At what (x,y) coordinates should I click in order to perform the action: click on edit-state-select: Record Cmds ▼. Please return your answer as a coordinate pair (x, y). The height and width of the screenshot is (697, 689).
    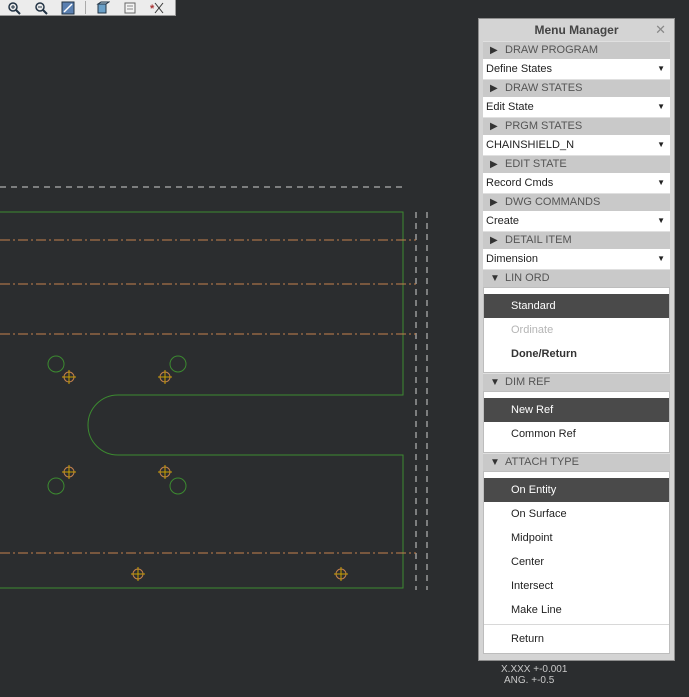
    Looking at the image, I should click on (576, 183).